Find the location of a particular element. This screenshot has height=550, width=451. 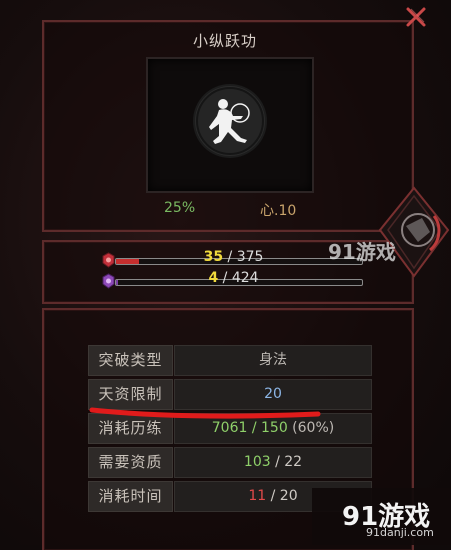

red-underline-annotation is located at coordinates (205, 413).